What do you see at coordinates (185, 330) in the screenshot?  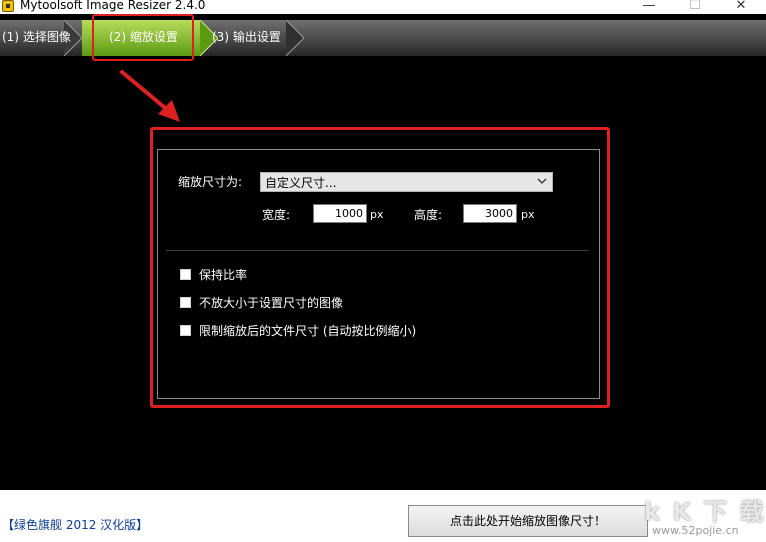 I see `limit-filesize-checkbox` at bounding box center [185, 330].